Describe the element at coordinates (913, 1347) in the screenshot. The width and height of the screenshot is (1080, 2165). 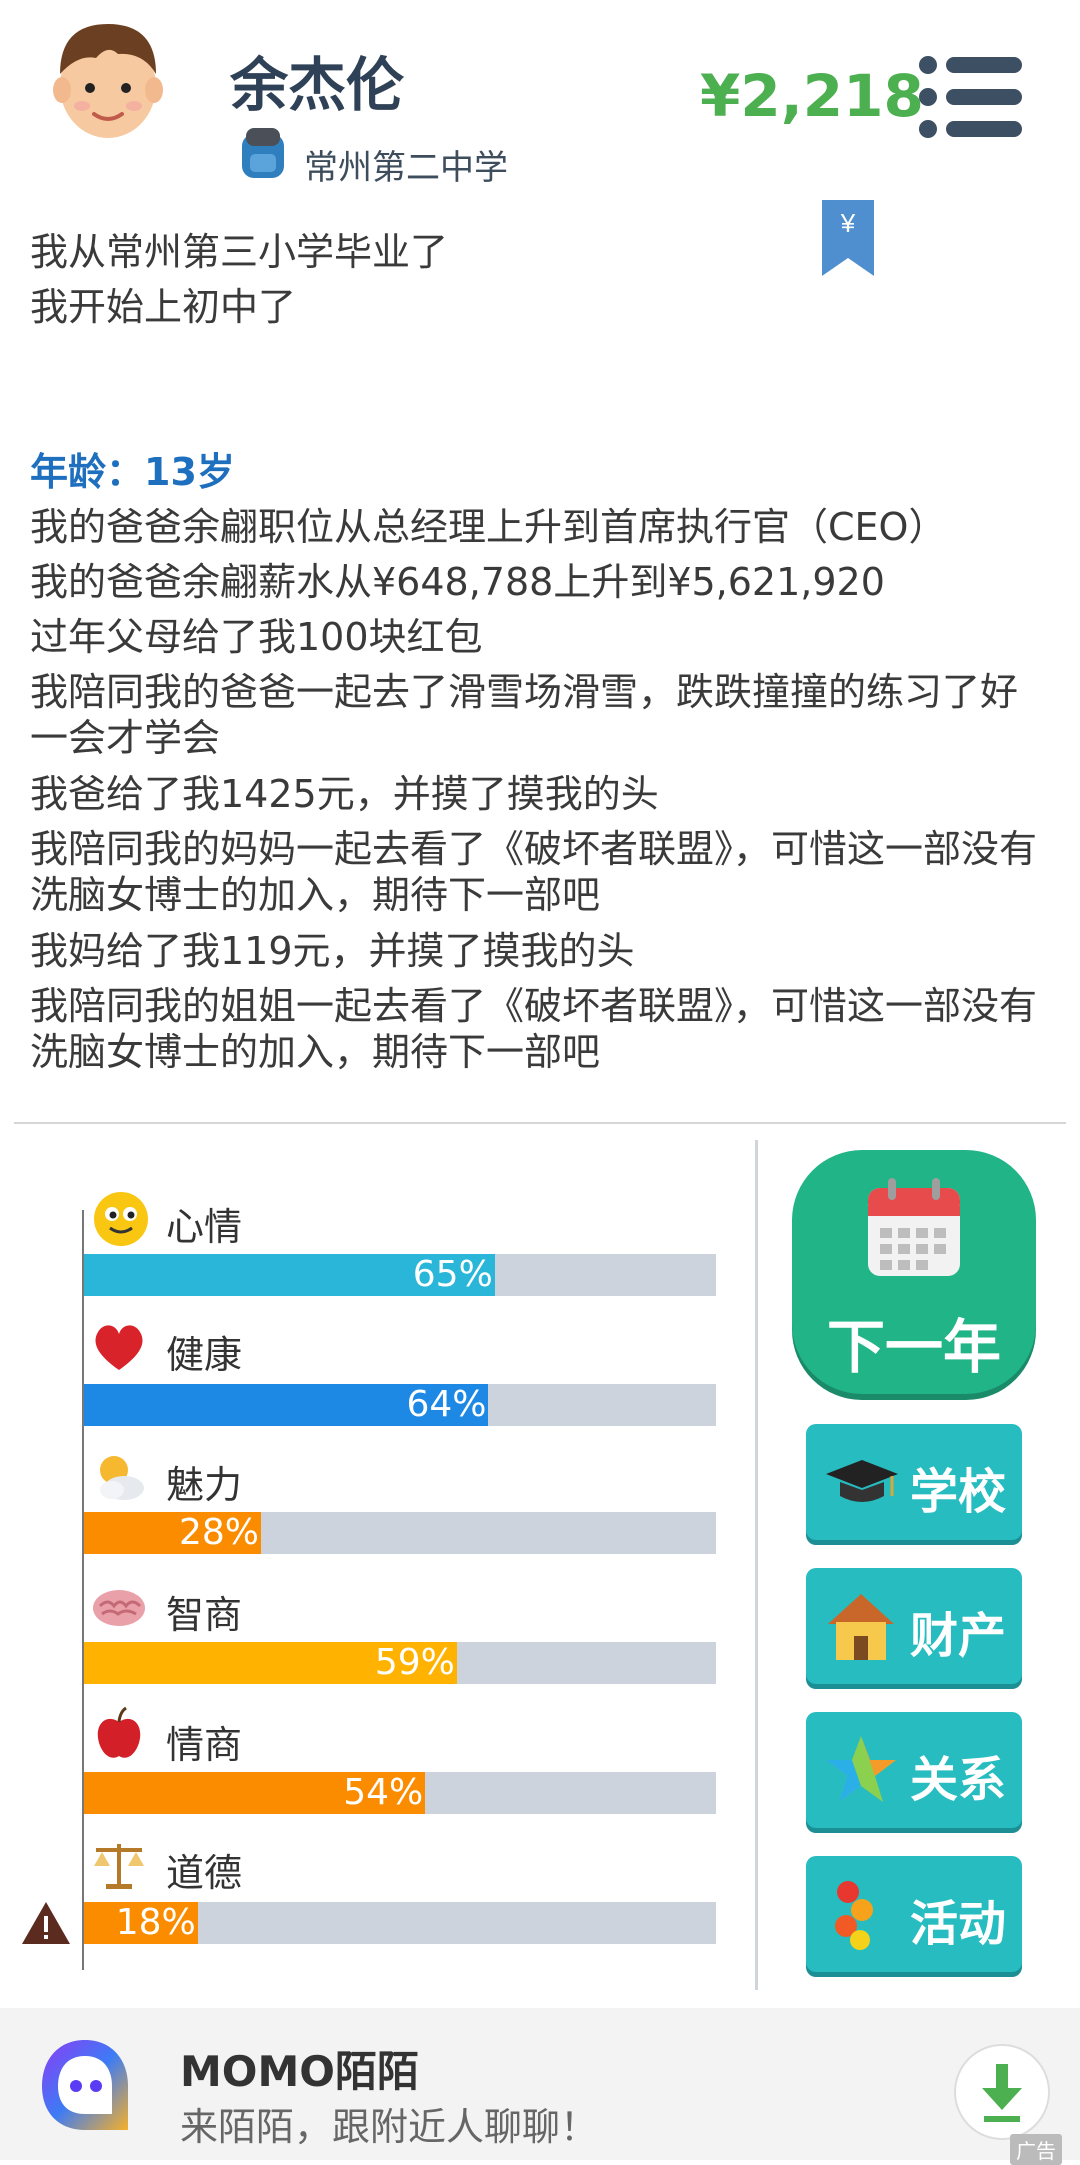
I see `next-year-label: 下一年` at that location.